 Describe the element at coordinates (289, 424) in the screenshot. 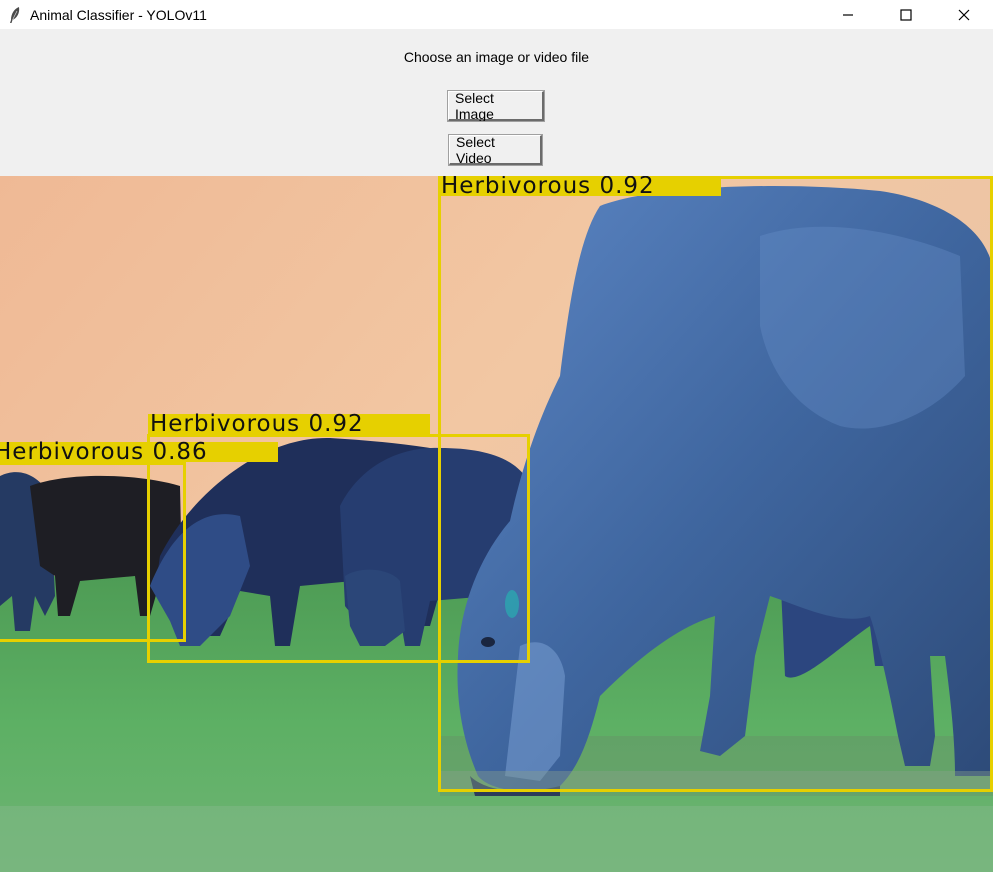

I see `detection-label-2: Herbivorous 0.92` at that location.